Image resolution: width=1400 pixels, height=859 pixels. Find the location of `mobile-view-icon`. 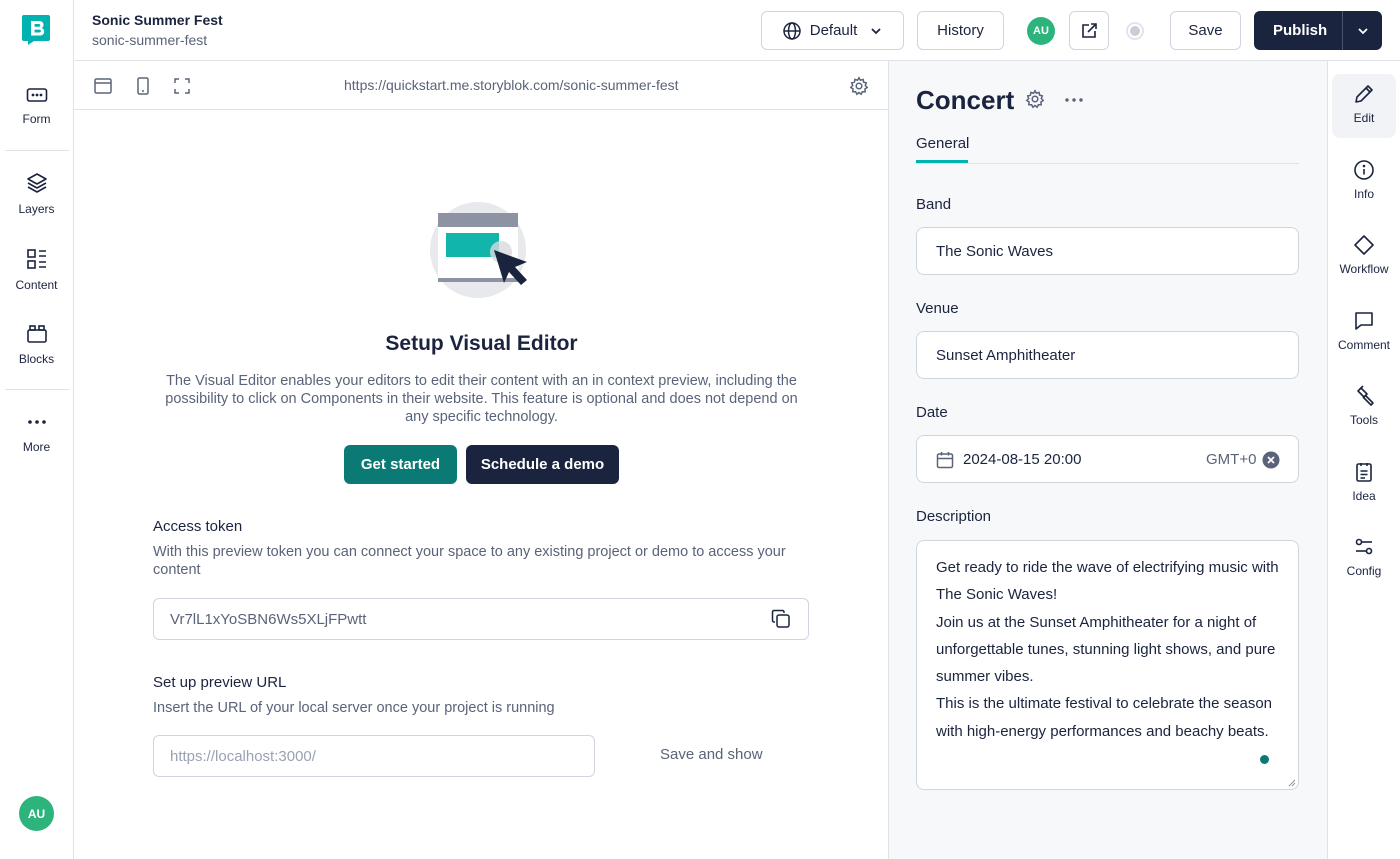

mobile-view-icon is located at coordinates (143, 86).